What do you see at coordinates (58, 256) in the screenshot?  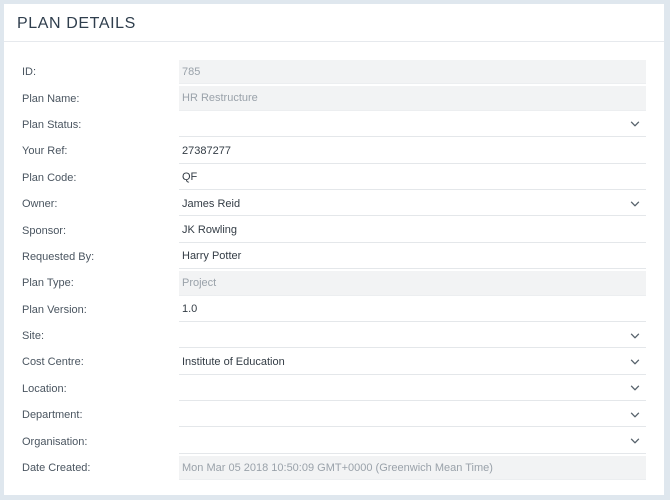 I see `field-label-requested-by: Requested By:` at bounding box center [58, 256].